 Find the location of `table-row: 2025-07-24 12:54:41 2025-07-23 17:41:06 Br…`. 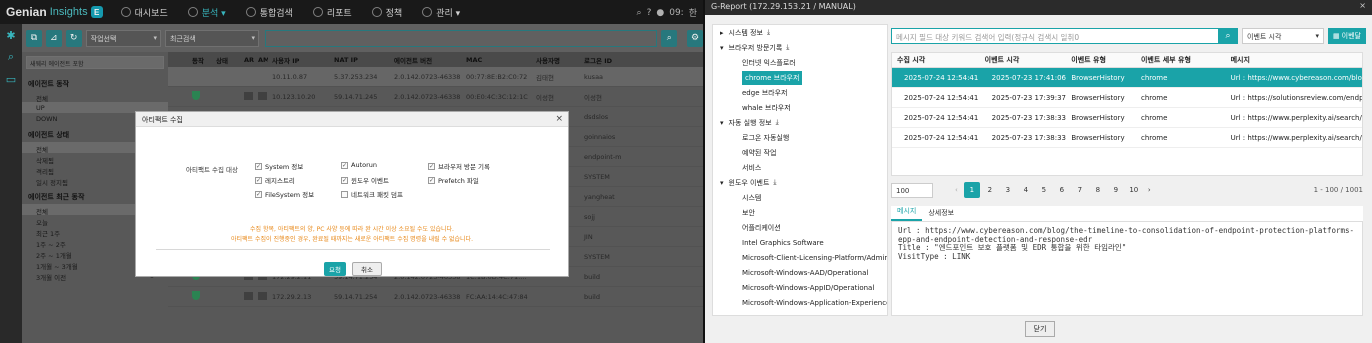

table-row: 2025-07-24 12:54:41 2025-07-23 17:41:06 Br… is located at coordinates (1127, 78).